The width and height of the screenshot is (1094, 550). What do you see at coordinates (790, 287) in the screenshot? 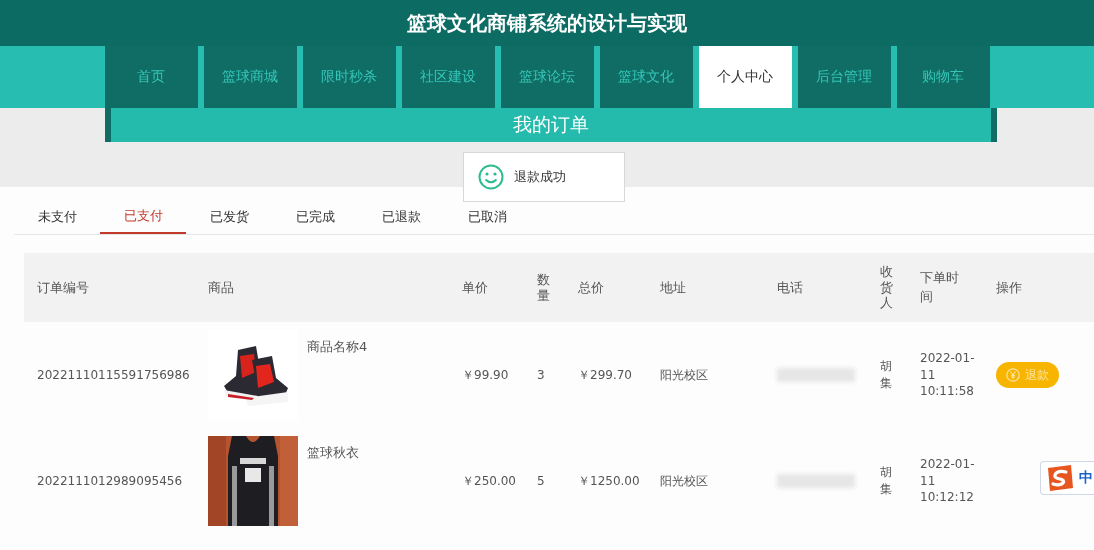
I see `column-header: 电话` at bounding box center [790, 287].